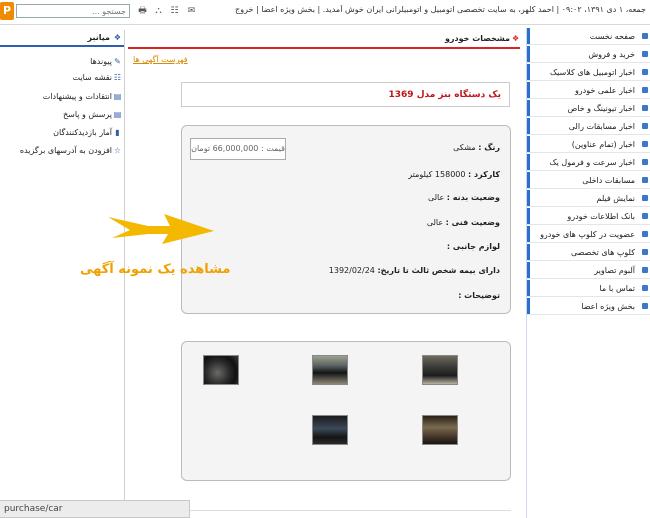 The width and height of the screenshot is (650, 518). Describe the element at coordinates (346, 411) in the screenshot. I see `photo-gallery` at that location.